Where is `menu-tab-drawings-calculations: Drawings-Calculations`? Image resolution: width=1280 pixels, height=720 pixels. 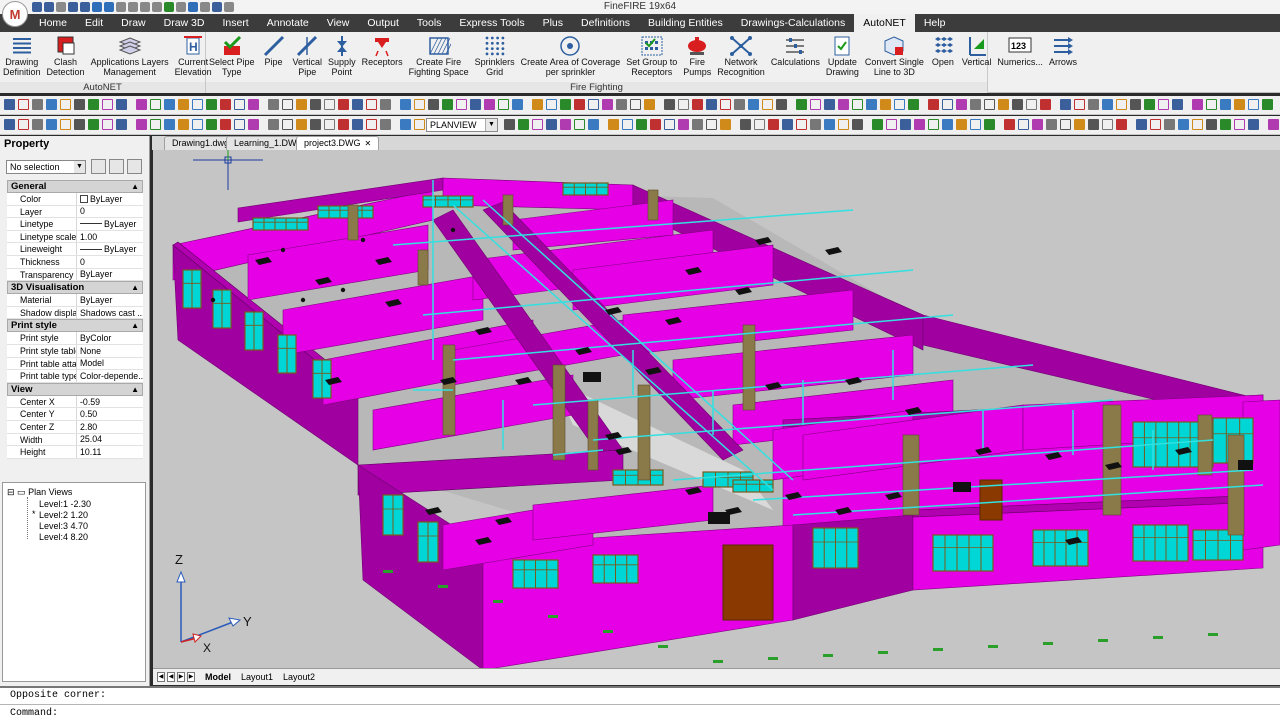 menu-tab-drawings-calculations: Drawings-Calculations is located at coordinates (793, 23).